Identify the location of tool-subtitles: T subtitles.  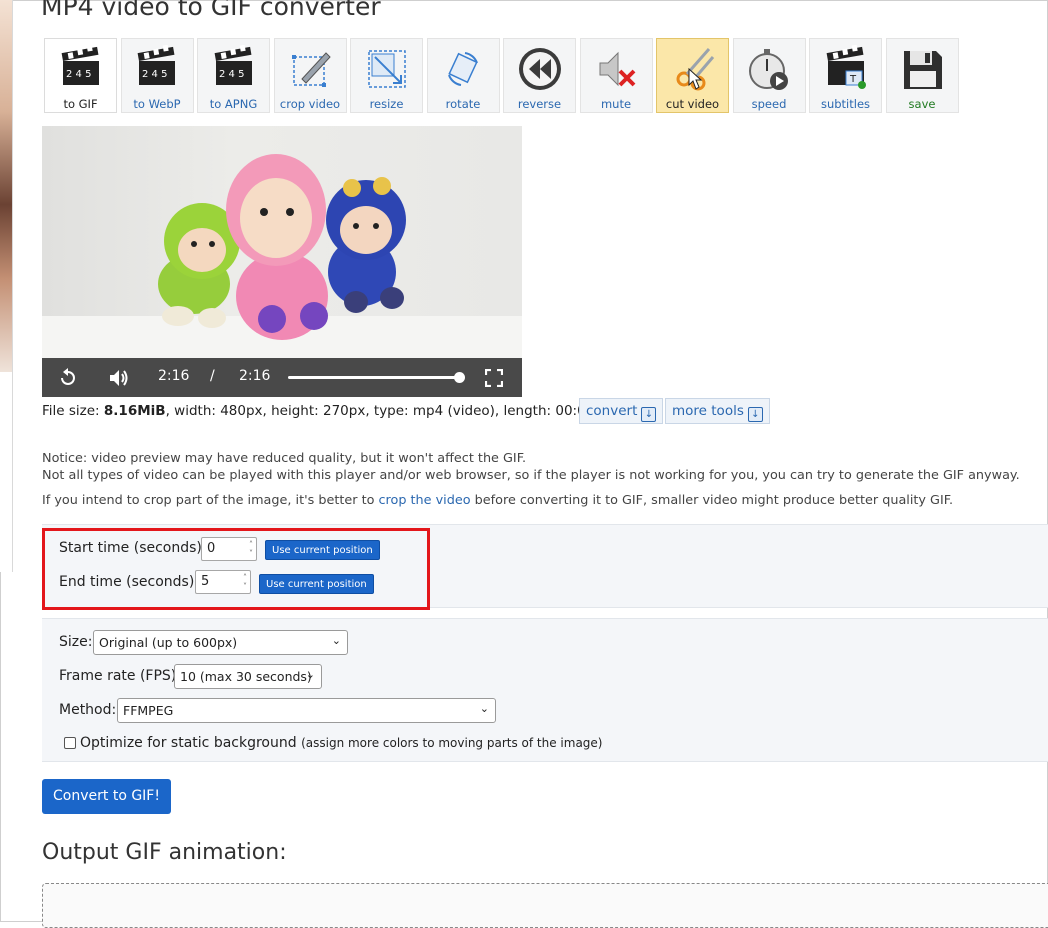
(845, 75).